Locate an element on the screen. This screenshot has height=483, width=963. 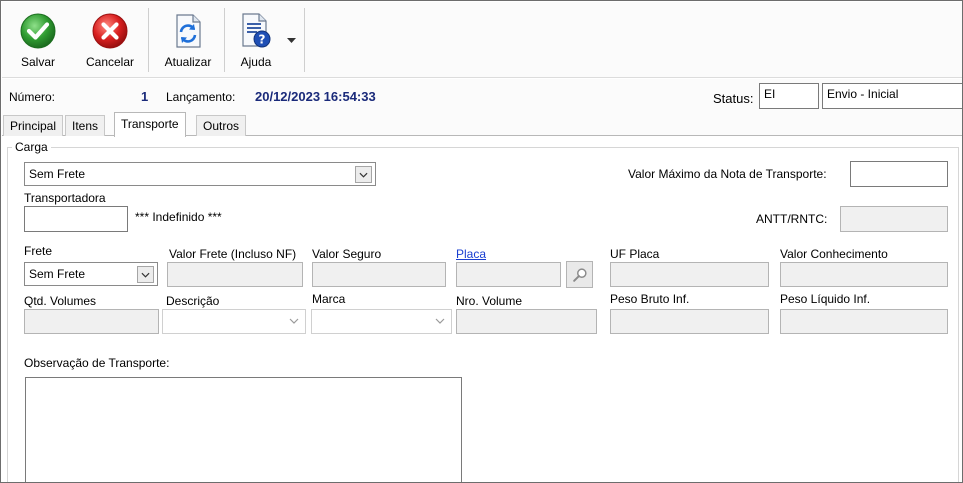
tab-outros: Outros is located at coordinates (221, 125).